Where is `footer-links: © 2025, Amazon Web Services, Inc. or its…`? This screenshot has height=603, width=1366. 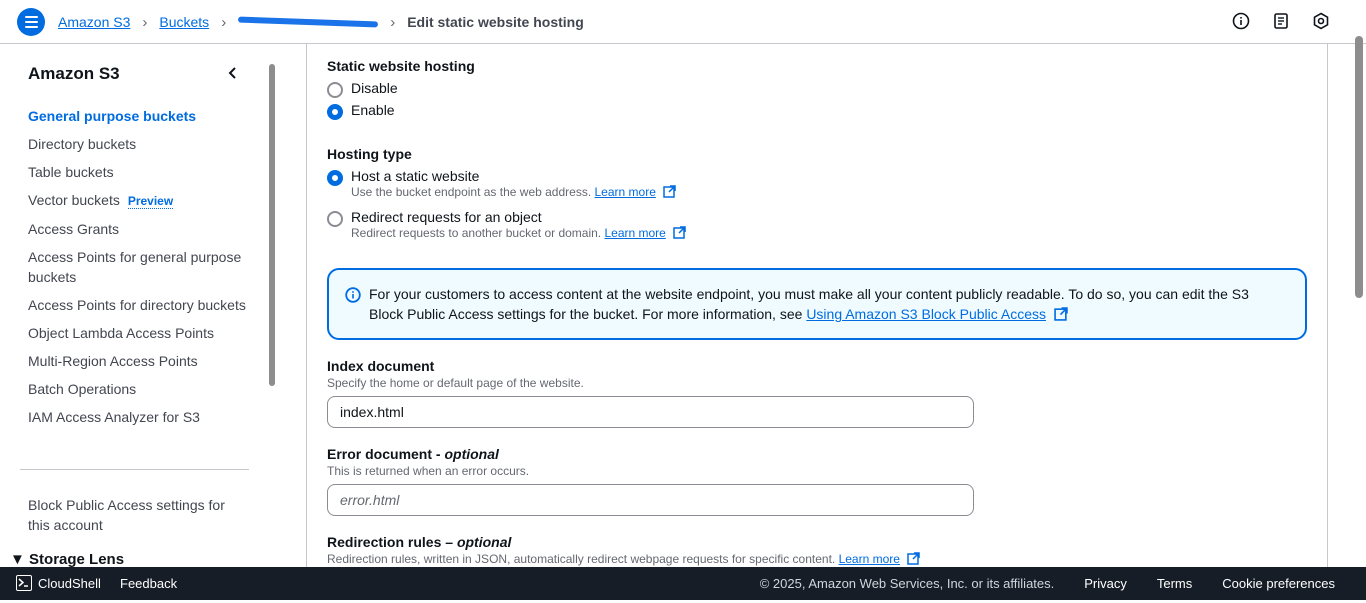 footer-links: © 2025, Amazon Web Services, Inc. or its… is located at coordinates (1047, 583).